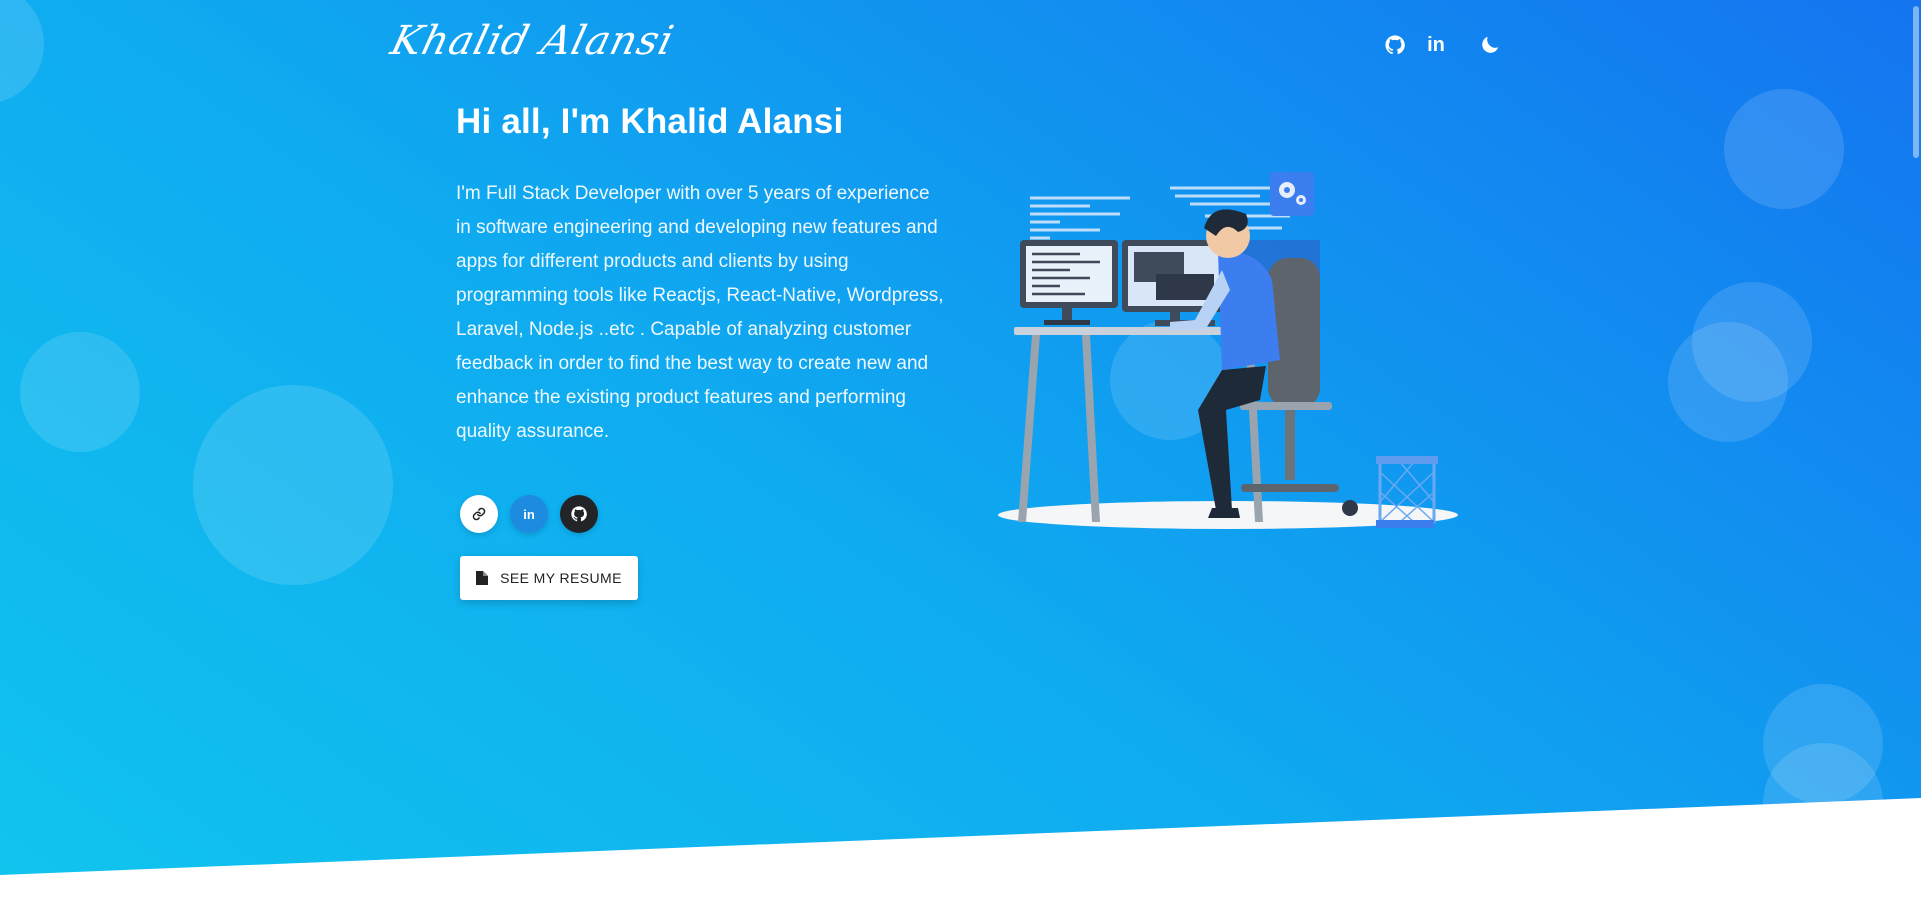 This screenshot has height=918, width=1921. Describe the element at coordinates (561, 578) in the screenshot. I see `resume-button-label: SEE MY RESUME` at that location.